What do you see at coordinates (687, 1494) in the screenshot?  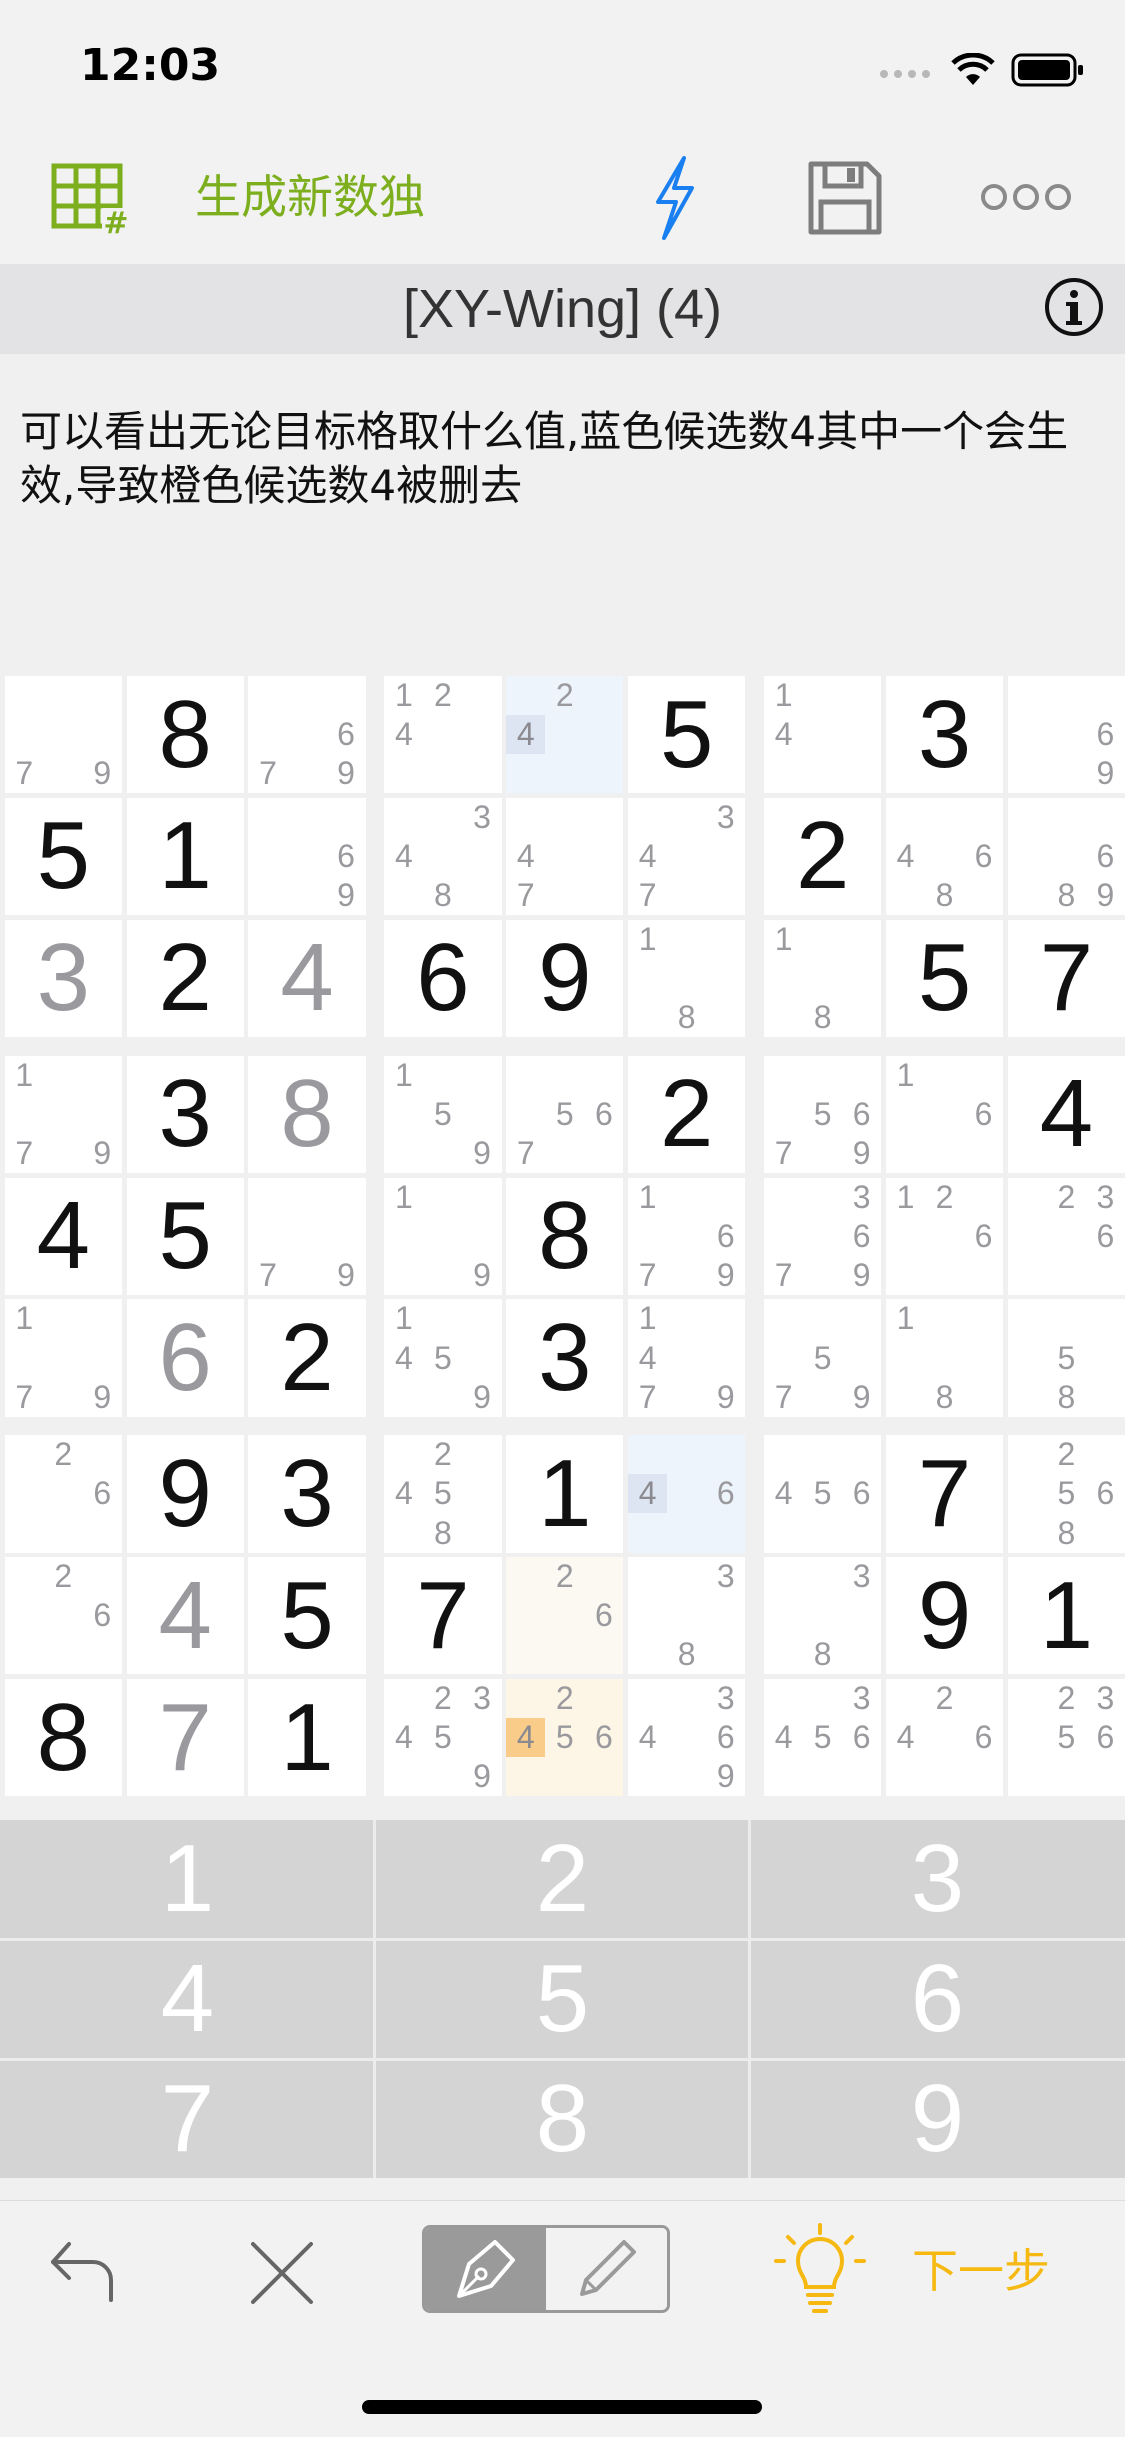 I see `sudoku-cell: 46` at bounding box center [687, 1494].